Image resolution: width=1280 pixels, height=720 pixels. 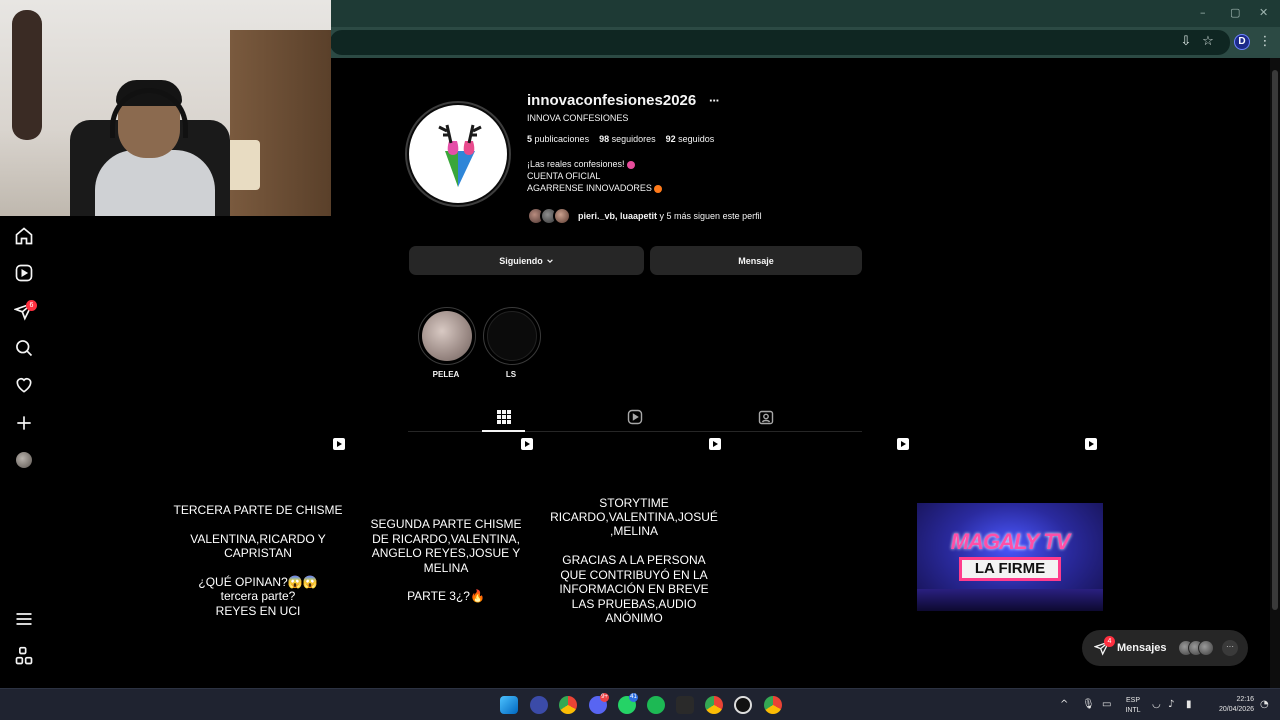 I want to click on tab-posts-grid-icon, so click(x=504, y=417).